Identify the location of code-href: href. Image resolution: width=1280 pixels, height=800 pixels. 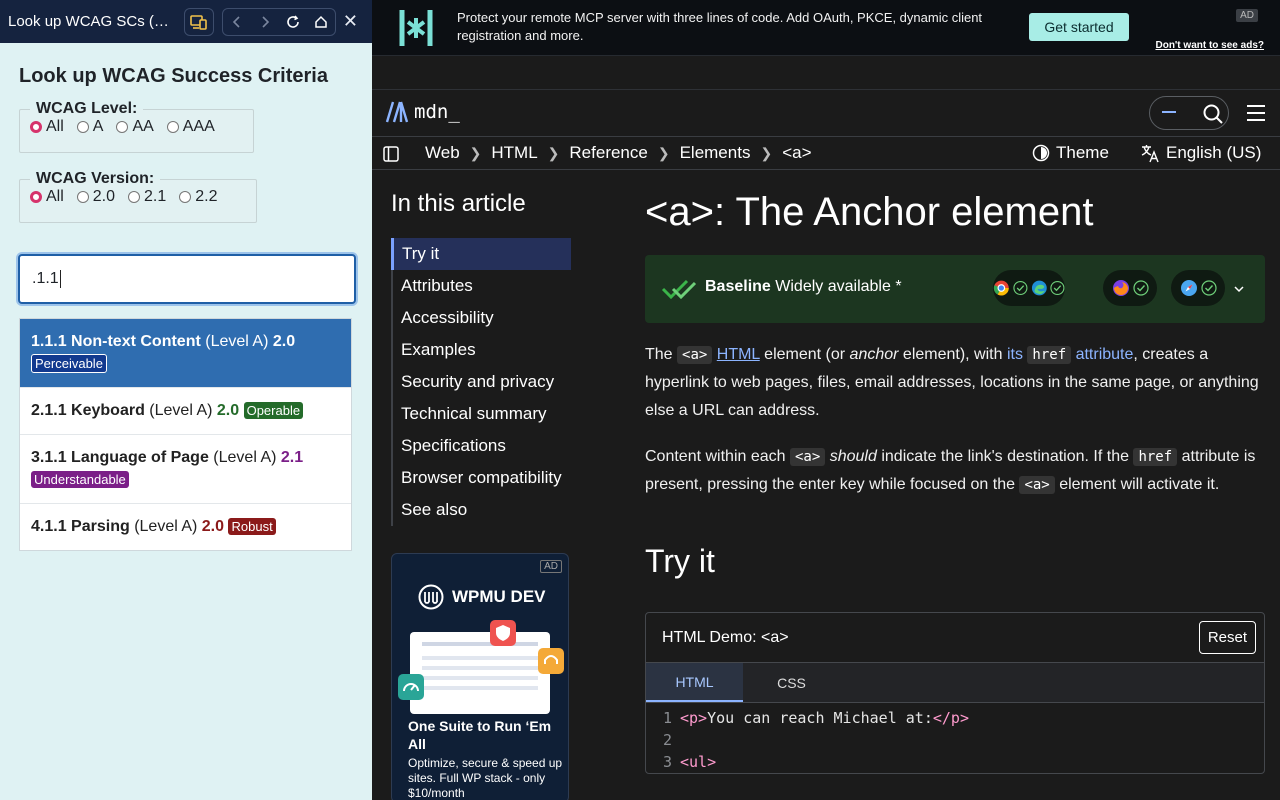
(1049, 355).